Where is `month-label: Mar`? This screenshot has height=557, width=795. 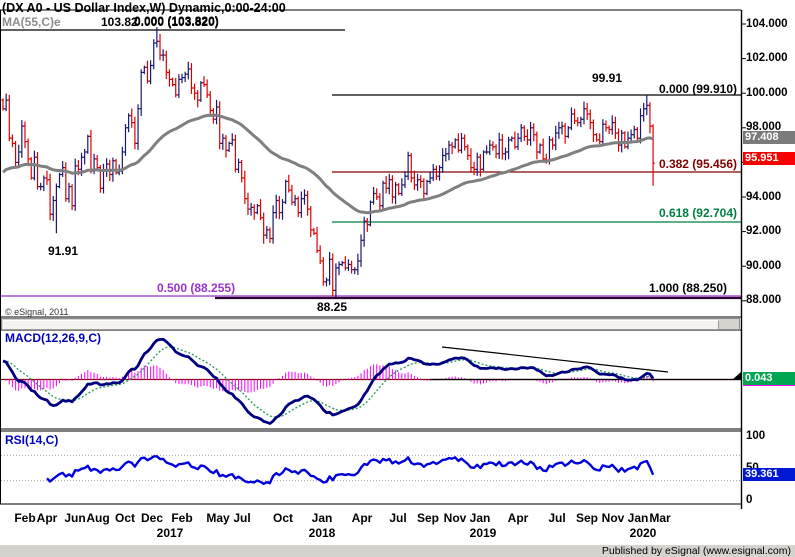
month-label: Mar is located at coordinates (660, 518).